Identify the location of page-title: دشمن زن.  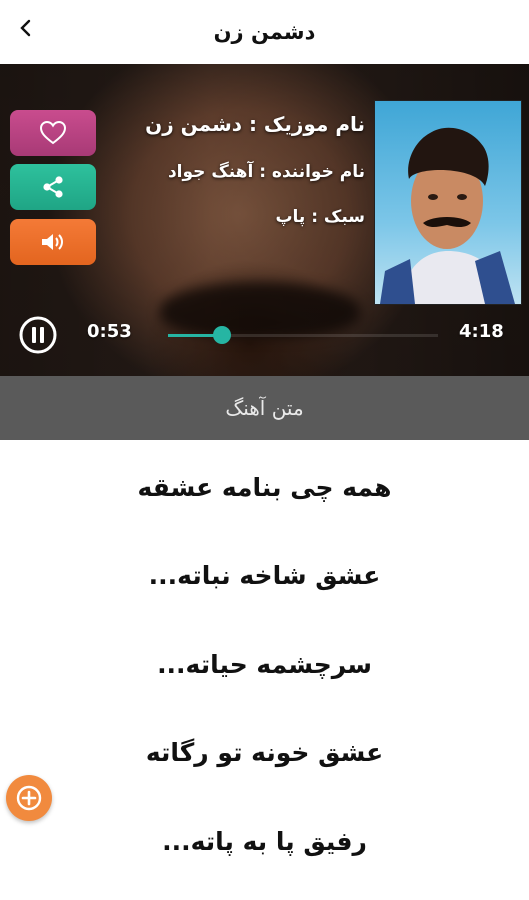
(264, 32).